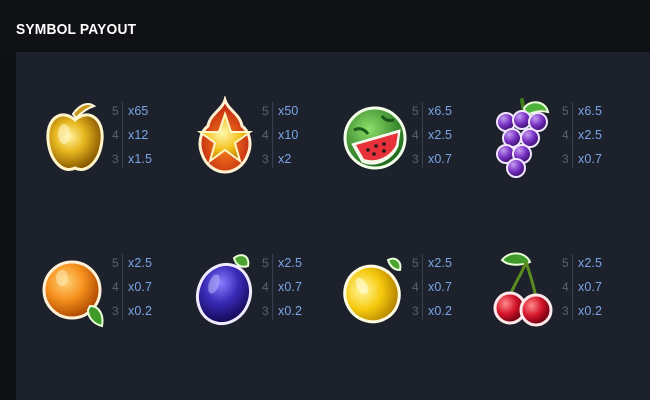  What do you see at coordinates (267, 303) in the screenshot?
I see `symbol-cell-plum: 5 x2.5 4 x0.7 3 x0.2` at bounding box center [267, 303].